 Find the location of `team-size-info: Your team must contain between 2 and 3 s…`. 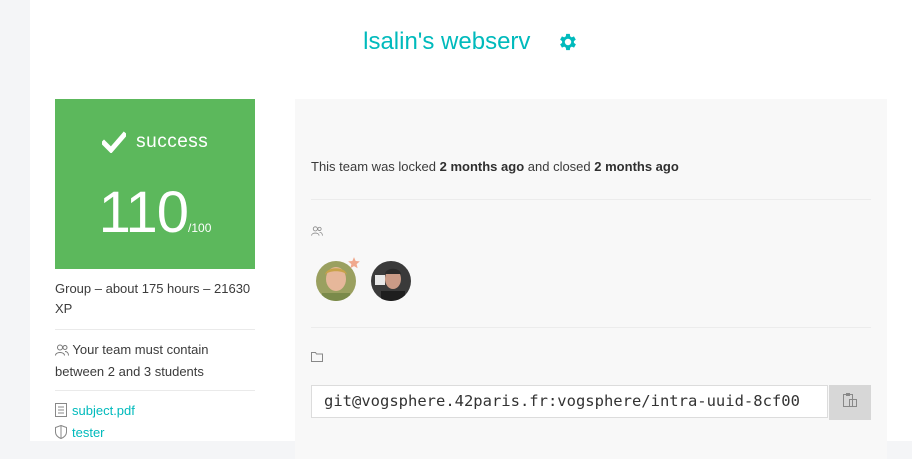

team-size-info: Your team must contain between 2 and 3 s… is located at coordinates (155, 361).